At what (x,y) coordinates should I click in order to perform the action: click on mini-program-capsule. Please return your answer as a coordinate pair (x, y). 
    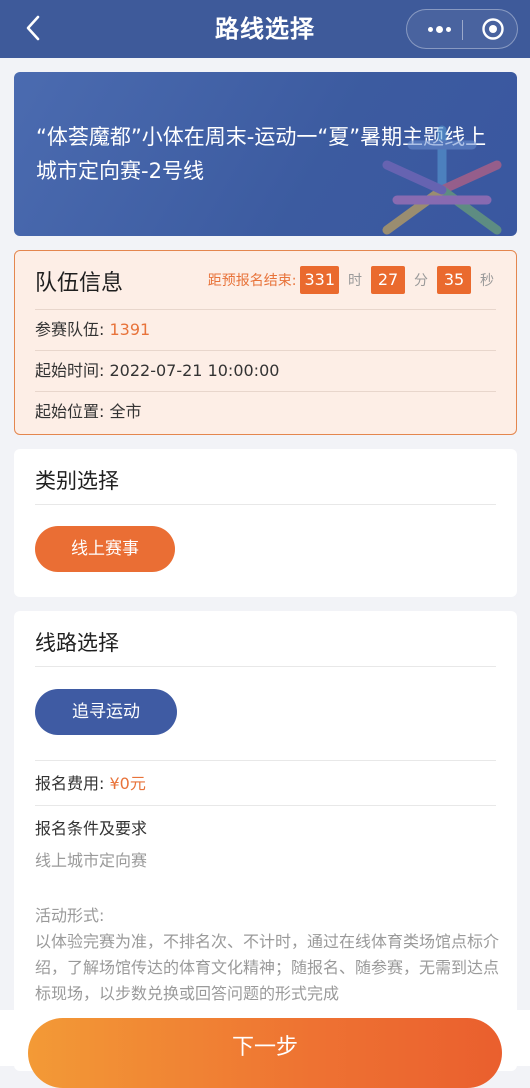
    Looking at the image, I should click on (462, 29).